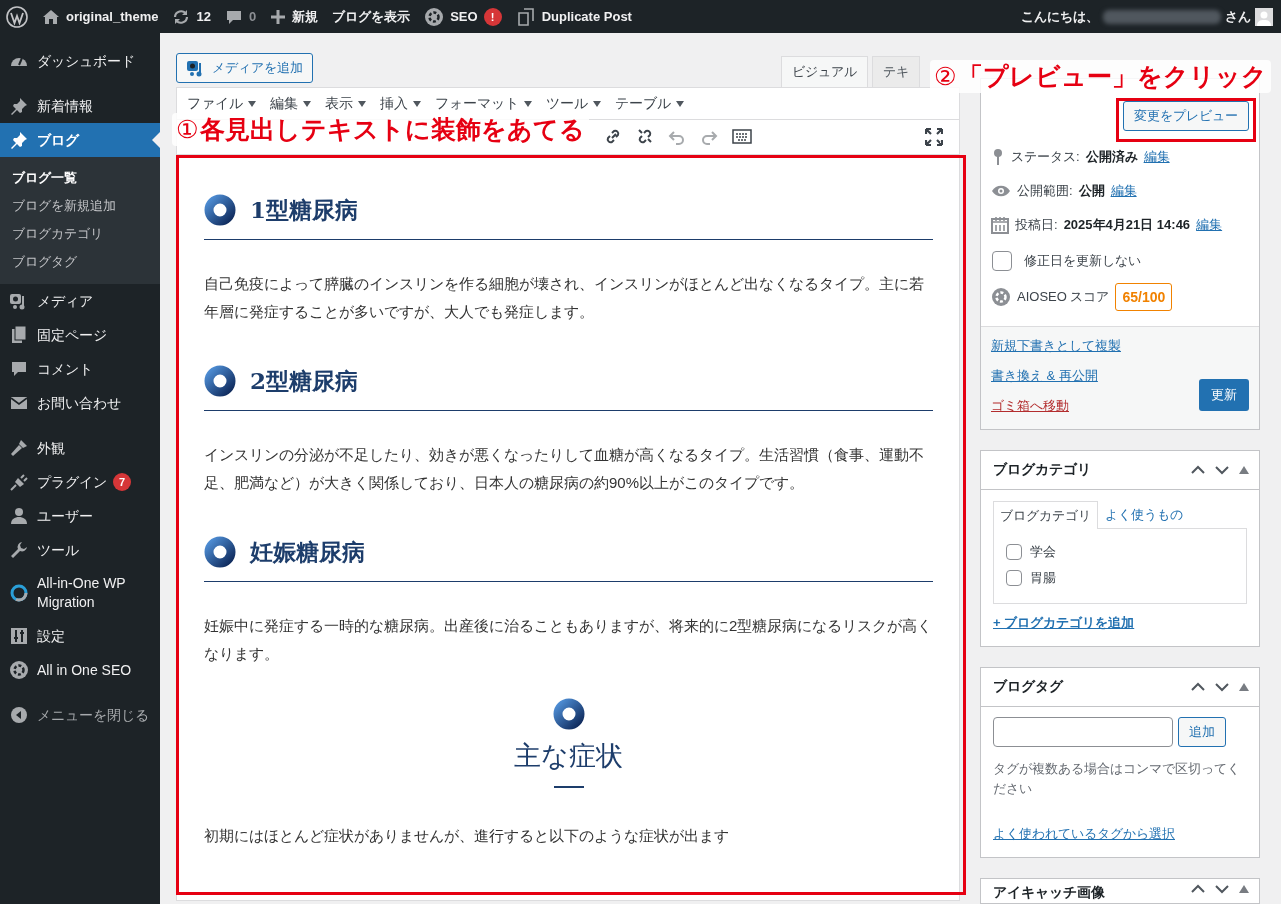 Image resolution: width=1281 pixels, height=904 pixels. What do you see at coordinates (19, 482) in the screenshot?
I see `plug-icon` at bounding box center [19, 482].